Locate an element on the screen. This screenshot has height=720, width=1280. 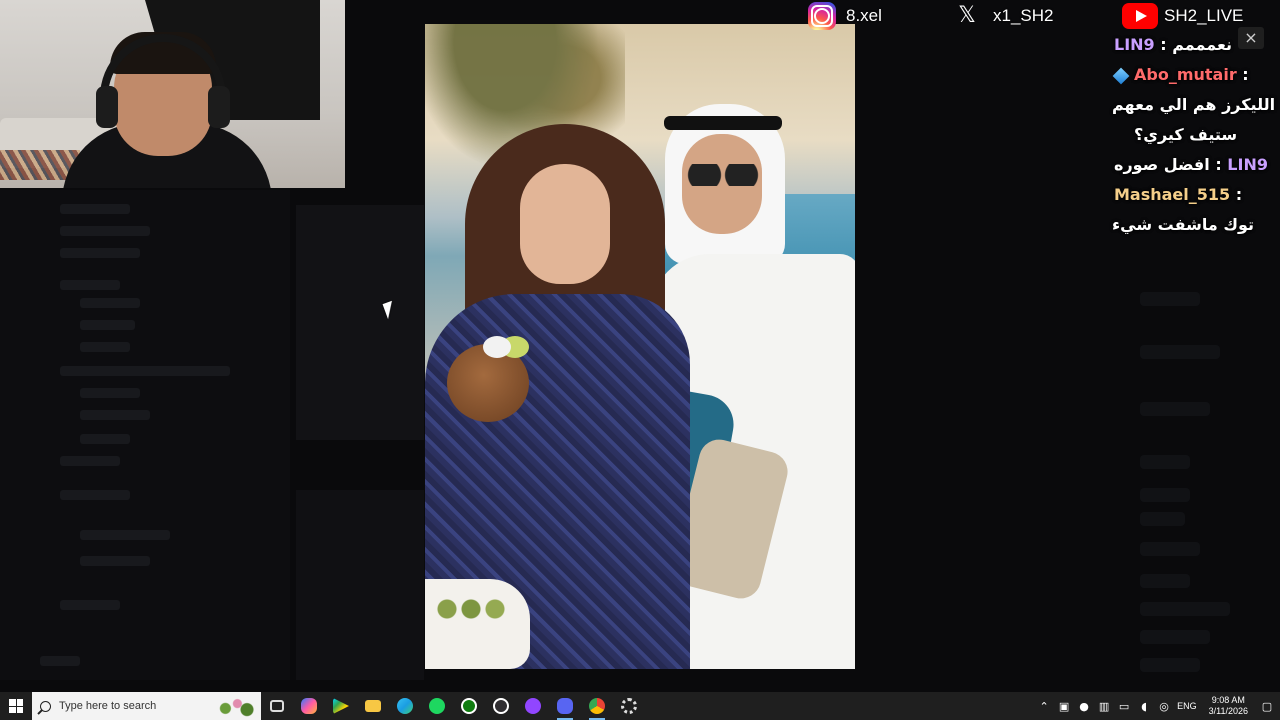
chat-text: افضل صوره is located at coordinates (1162, 164).